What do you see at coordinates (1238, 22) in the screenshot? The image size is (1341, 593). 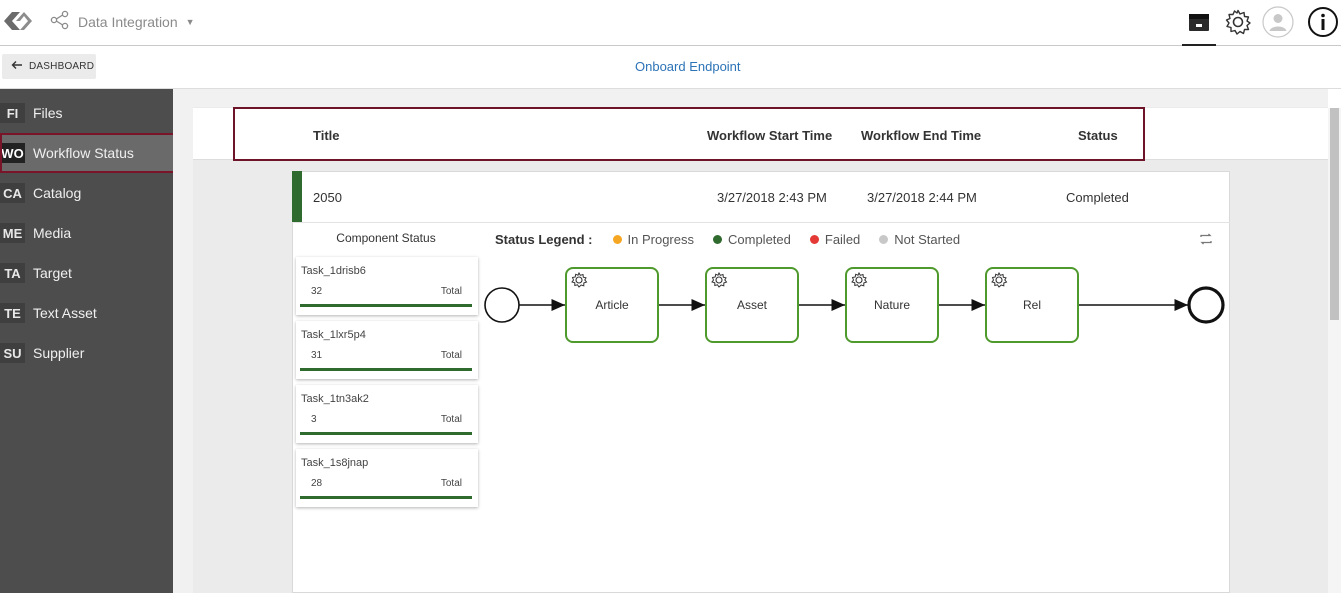 I see `gear-icon` at bounding box center [1238, 22].